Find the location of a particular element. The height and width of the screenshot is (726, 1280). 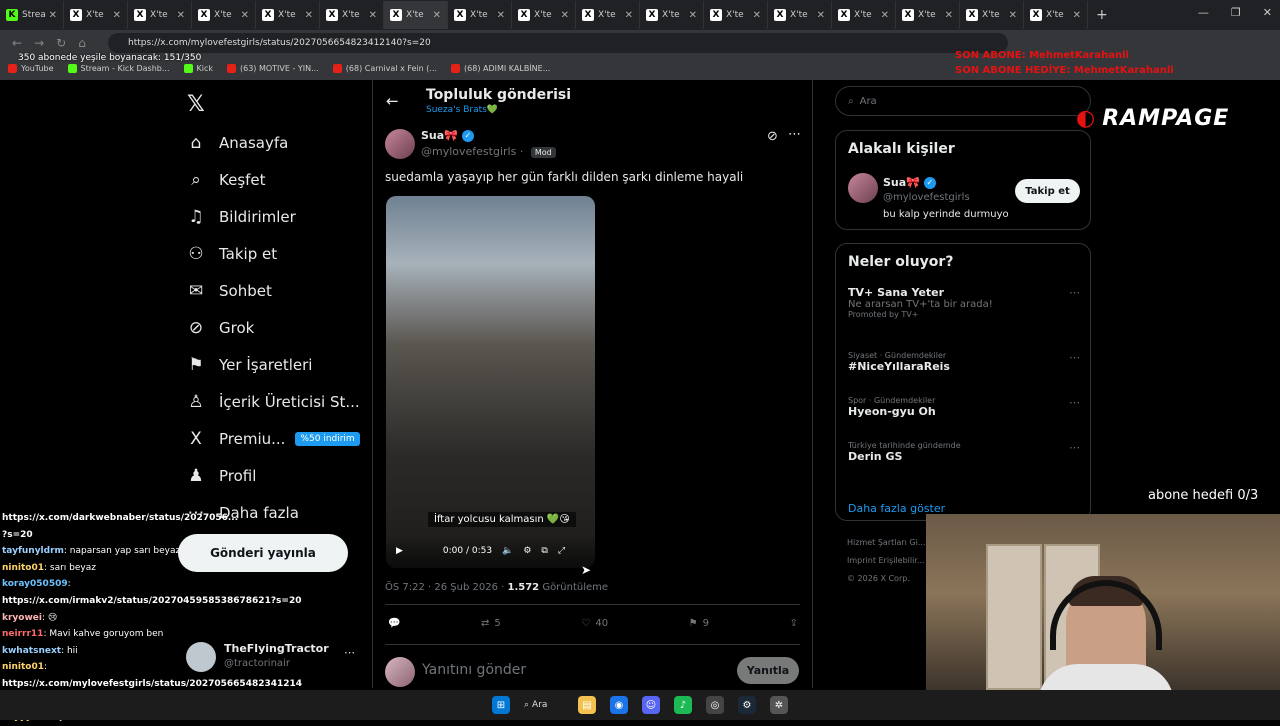

new-tab-button: + is located at coordinates (1102, 15).